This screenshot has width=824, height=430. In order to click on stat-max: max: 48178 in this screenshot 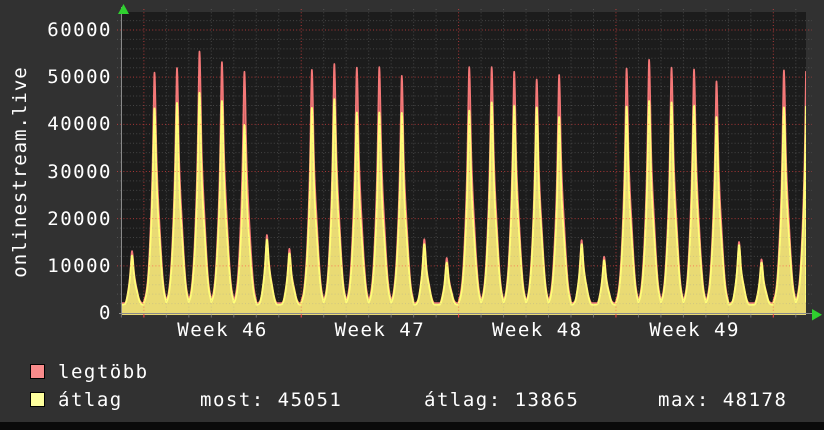, I will do `click(723, 400)`.